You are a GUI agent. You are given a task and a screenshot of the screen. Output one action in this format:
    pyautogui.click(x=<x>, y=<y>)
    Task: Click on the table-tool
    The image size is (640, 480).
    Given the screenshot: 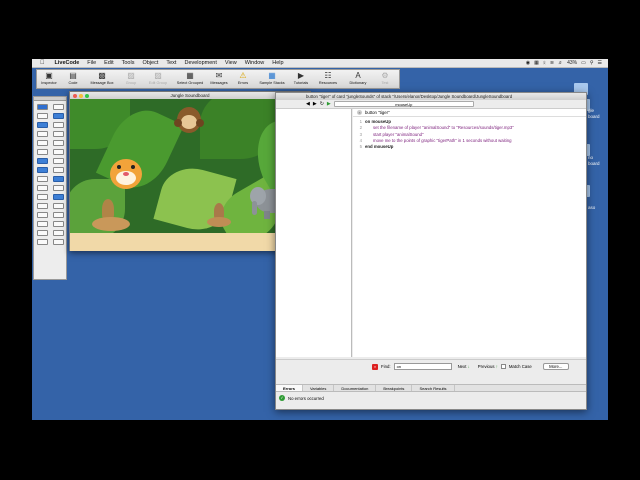 What is the action you would take?
    pyautogui.click(x=42, y=152)
    